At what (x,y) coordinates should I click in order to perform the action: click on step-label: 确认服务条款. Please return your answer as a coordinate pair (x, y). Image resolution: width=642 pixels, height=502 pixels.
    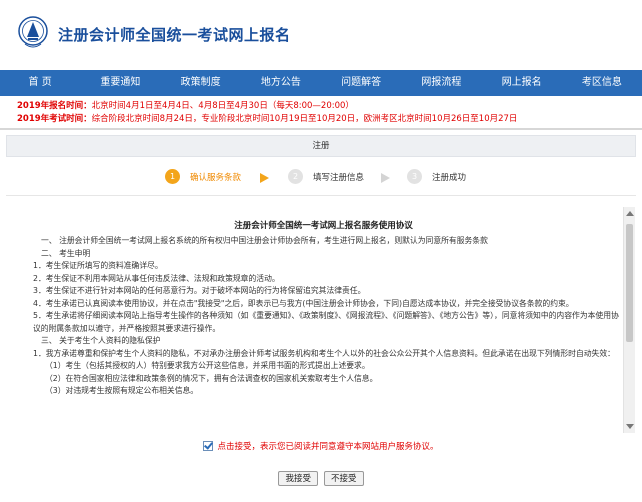
    Looking at the image, I should click on (216, 177).